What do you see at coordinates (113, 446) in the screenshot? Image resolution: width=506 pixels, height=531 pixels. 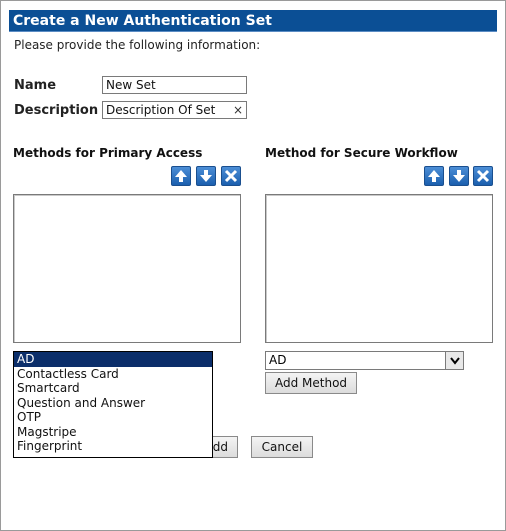 I see `dropdown-option: Fingerprint` at bounding box center [113, 446].